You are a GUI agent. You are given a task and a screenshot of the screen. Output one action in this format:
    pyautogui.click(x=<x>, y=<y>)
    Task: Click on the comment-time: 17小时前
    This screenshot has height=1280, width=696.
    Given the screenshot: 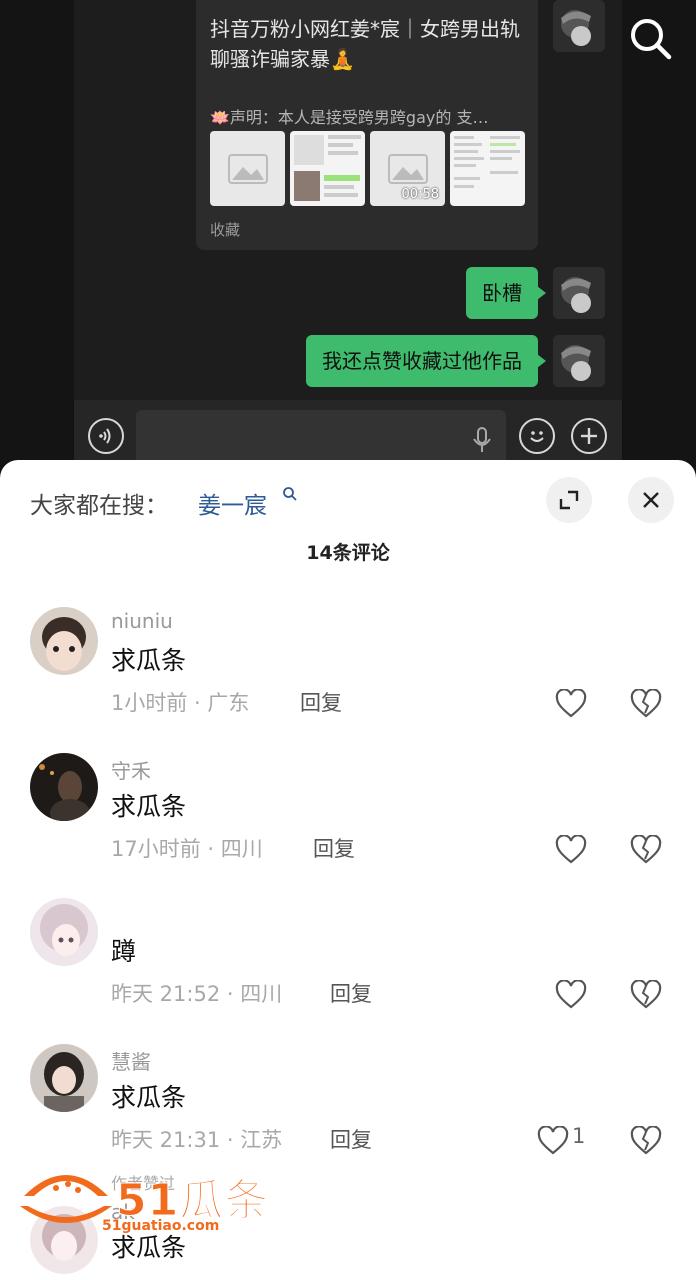 What is the action you would take?
    pyautogui.click(x=156, y=849)
    